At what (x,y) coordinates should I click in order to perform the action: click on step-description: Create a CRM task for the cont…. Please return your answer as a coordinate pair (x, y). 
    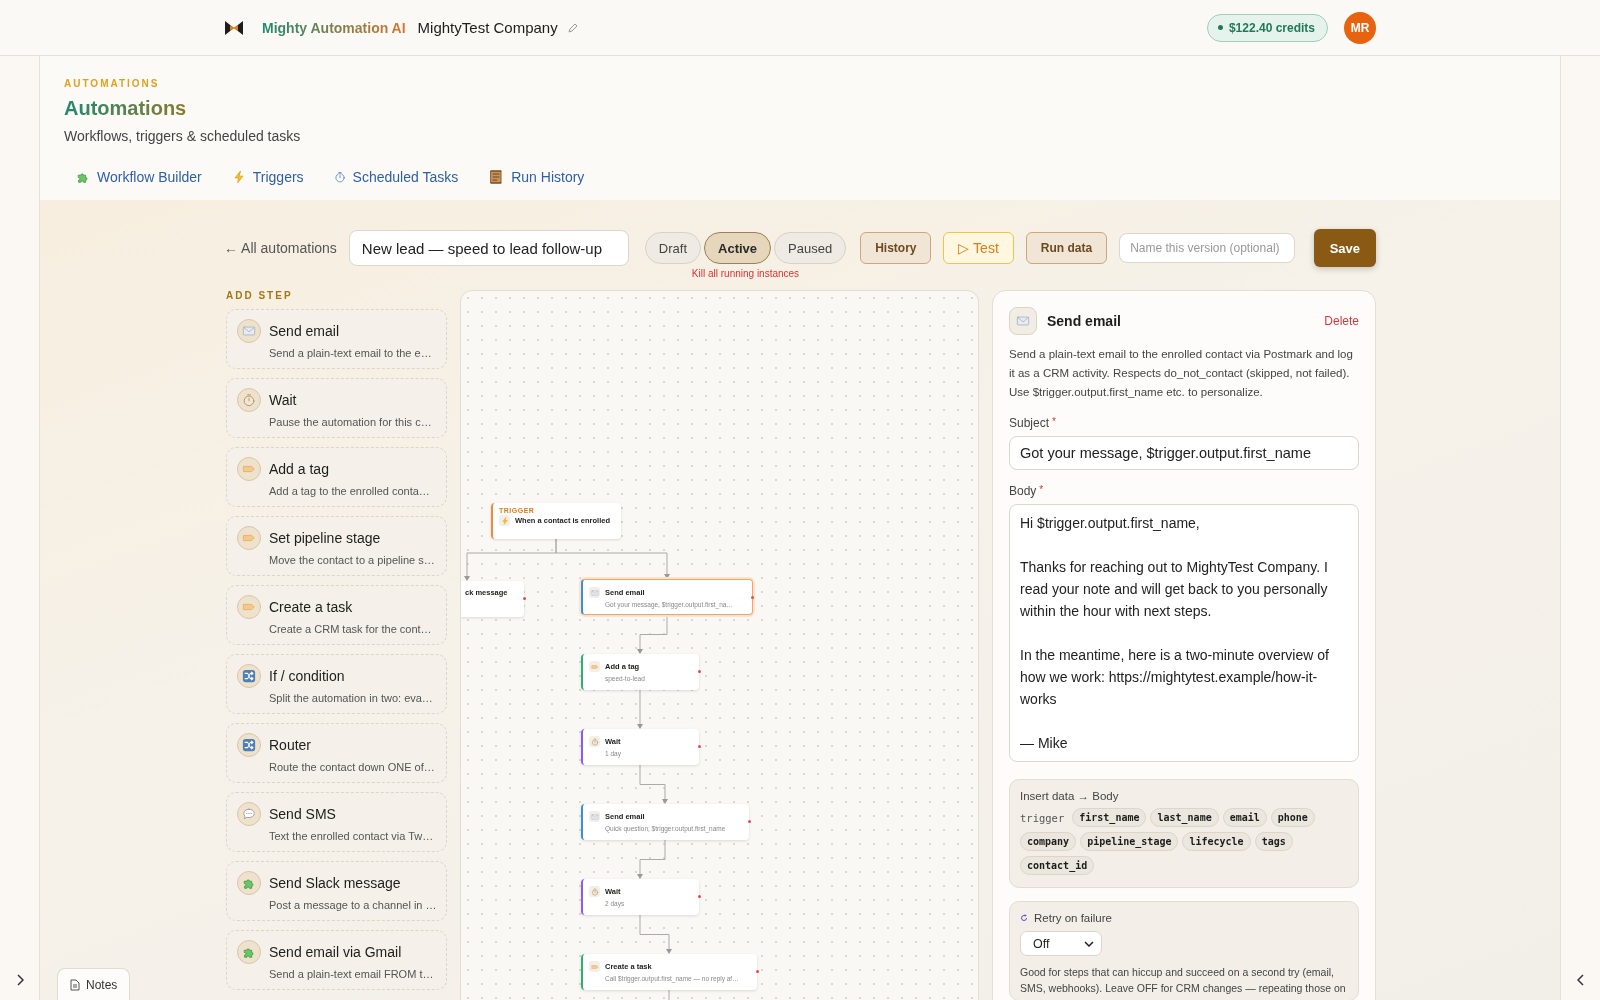
    Looking at the image, I should click on (351, 629).